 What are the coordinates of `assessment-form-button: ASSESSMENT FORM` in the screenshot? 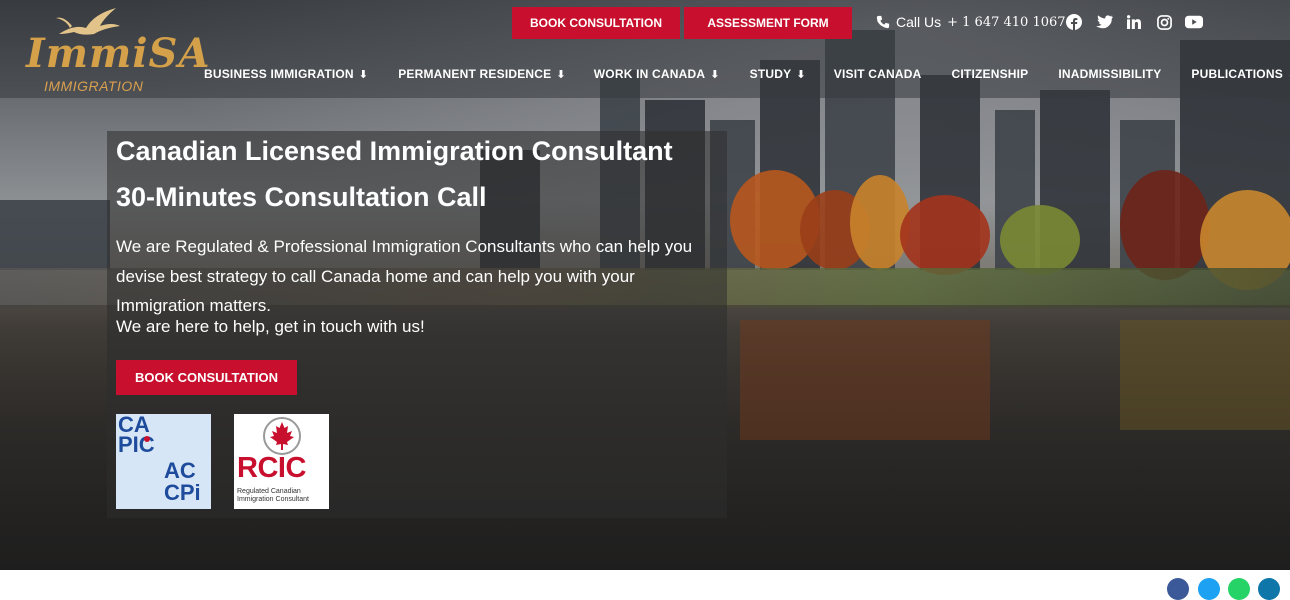 It's located at (768, 23).